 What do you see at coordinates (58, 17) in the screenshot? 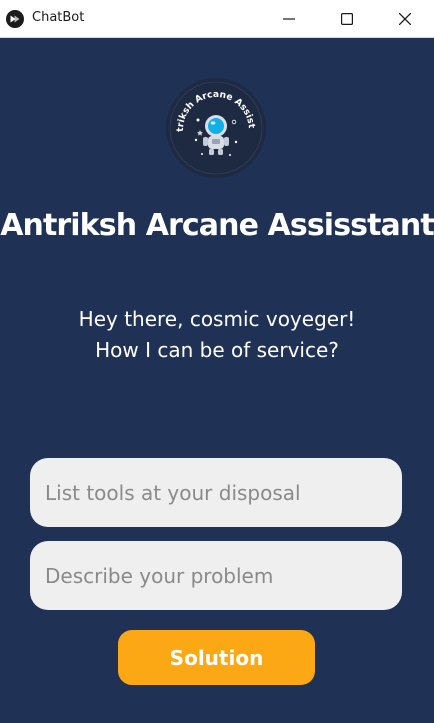
I see `window-title: ChatBot` at bounding box center [58, 17].